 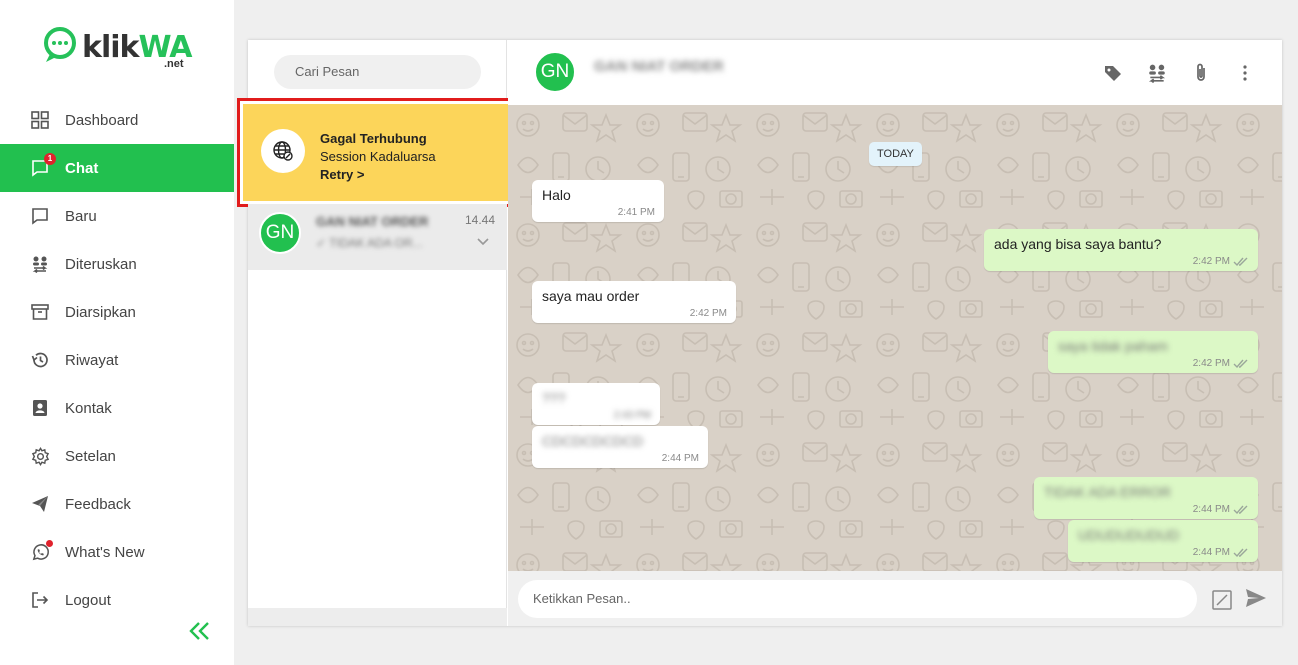 What do you see at coordinates (40, 600) in the screenshot?
I see `logout-icon` at bounding box center [40, 600].